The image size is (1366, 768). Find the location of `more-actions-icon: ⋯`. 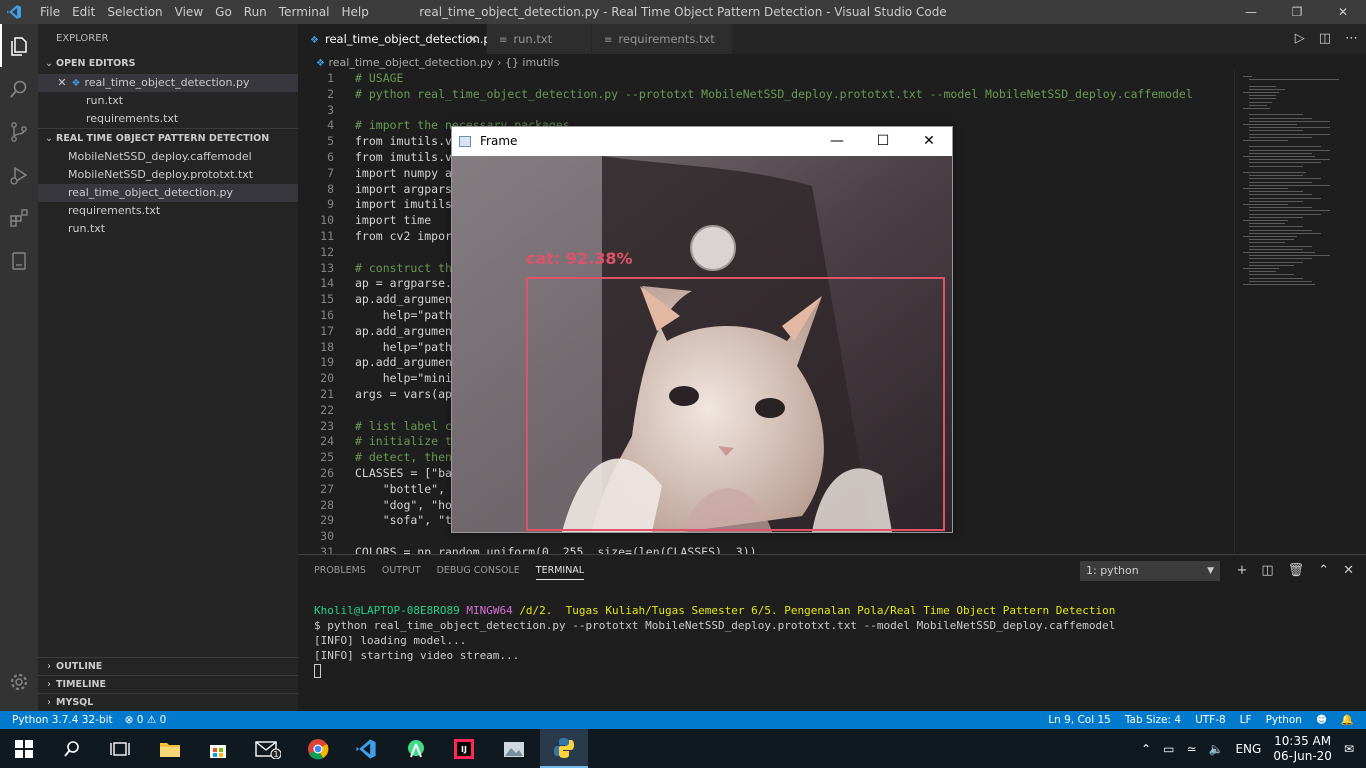

more-actions-icon: ⋯ is located at coordinates (1351, 39).